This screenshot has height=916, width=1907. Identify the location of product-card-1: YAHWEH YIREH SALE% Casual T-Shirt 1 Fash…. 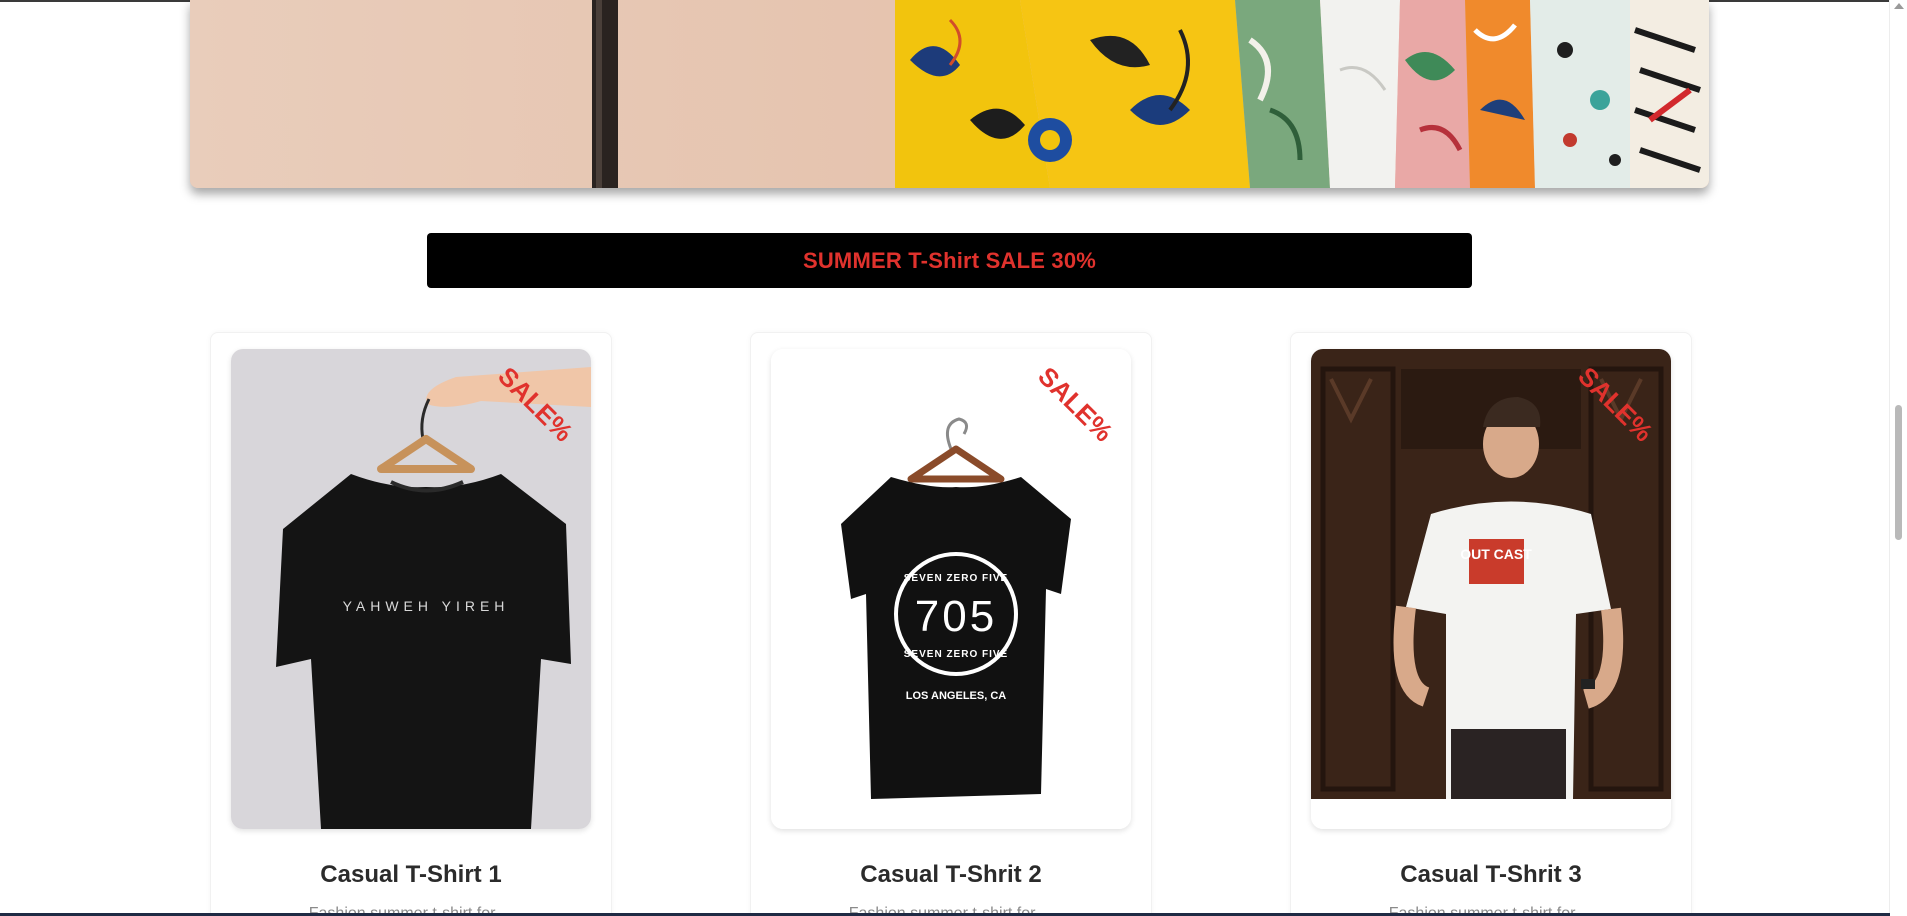
(411, 624).